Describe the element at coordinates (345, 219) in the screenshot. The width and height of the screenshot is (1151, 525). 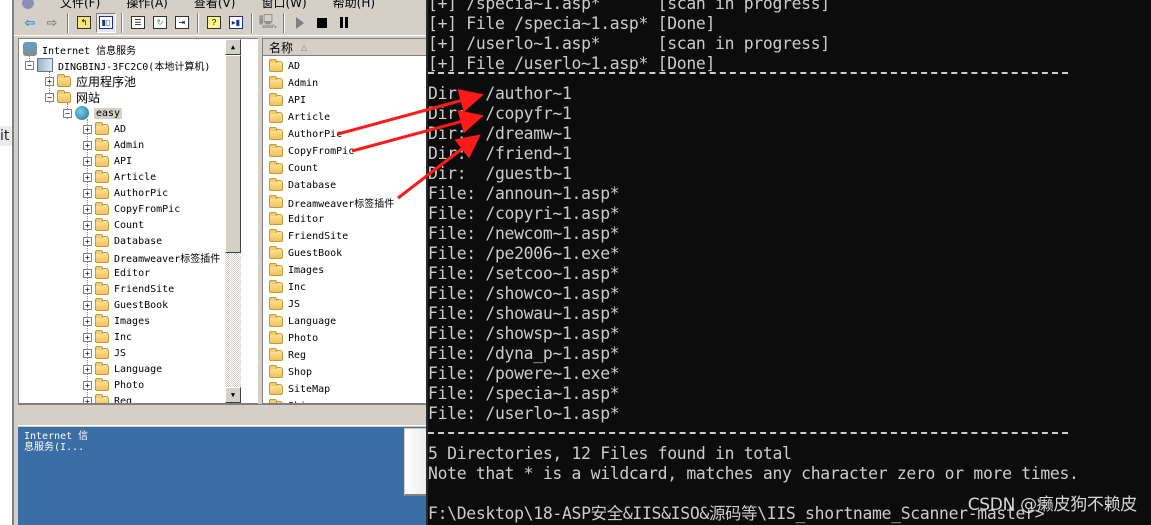
I see `list-item: Editor` at that location.